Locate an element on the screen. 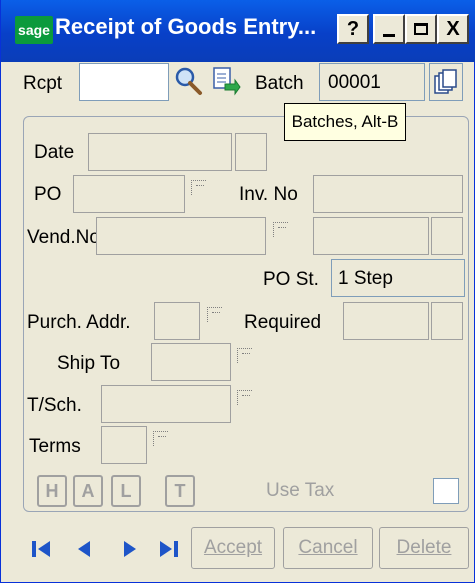 The image size is (475, 583). rcpt-label: Rcpt is located at coordinates (43, 83).